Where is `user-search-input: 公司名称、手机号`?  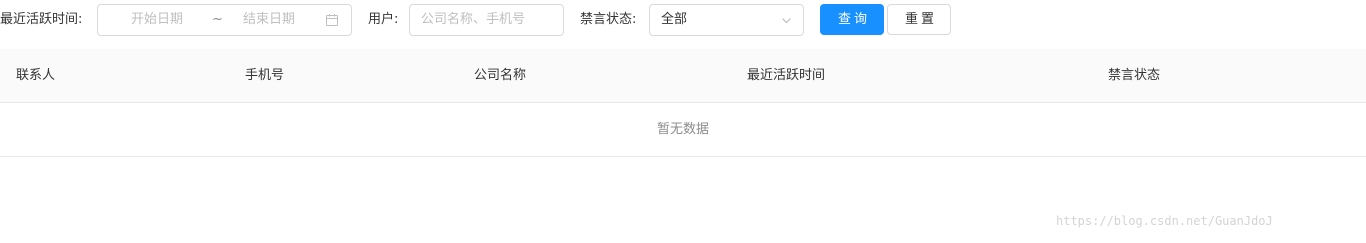 user-search-input: 公司名称、手机号 is located at coordinates (486, 20).